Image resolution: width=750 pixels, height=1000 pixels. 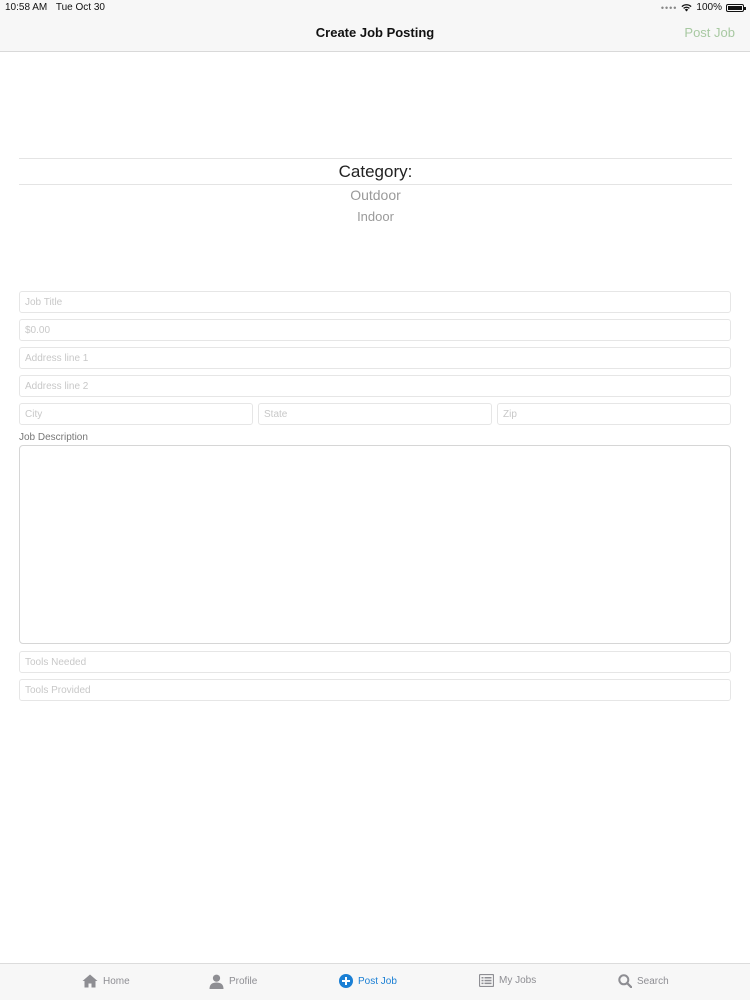 I want to click on post-job-button: Post Job, so click(x=709, y=32).